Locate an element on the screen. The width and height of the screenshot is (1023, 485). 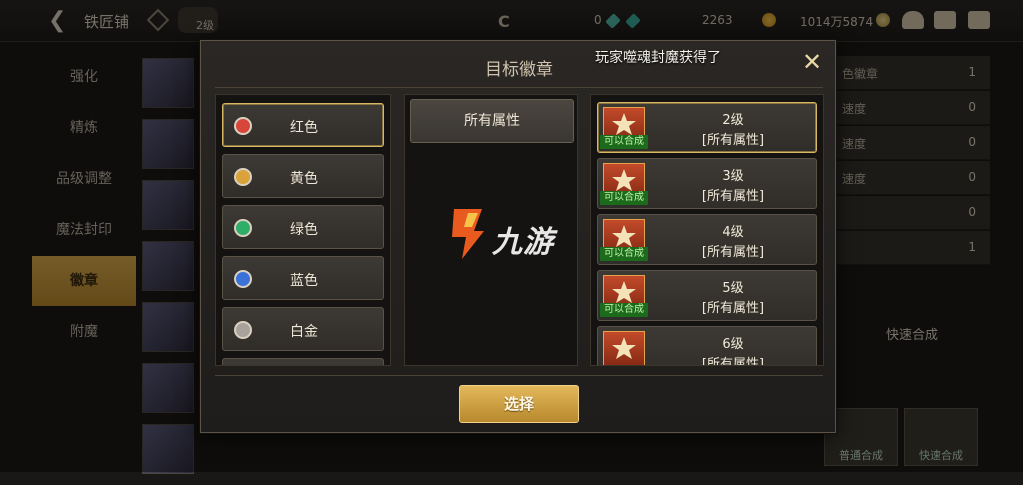
color-label: 黄色 is located at coordinates (304, 179).